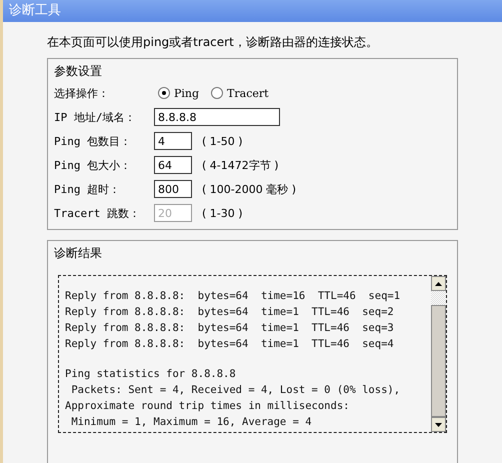 The height and width of the screenshot is (463, 502). I want to click on scroll-up-icon, so click(438, 283).